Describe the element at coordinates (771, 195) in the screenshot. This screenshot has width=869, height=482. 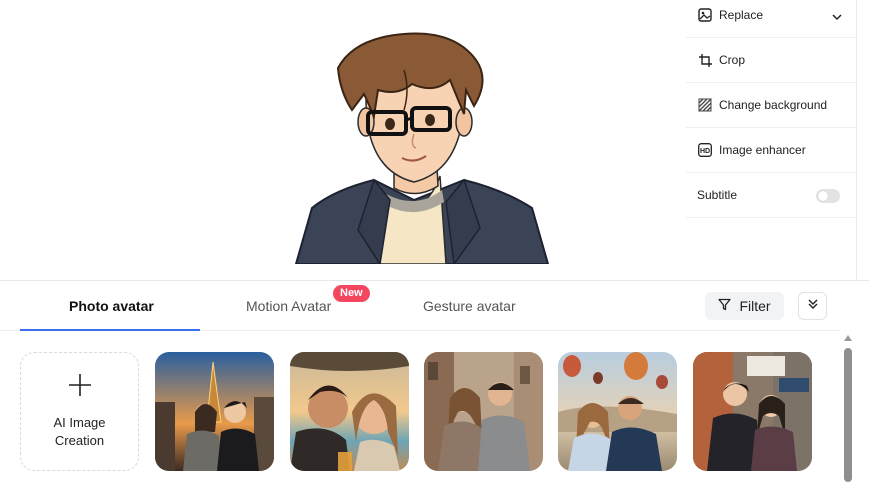
I see `subtitle-row: Subtitle` at that location.